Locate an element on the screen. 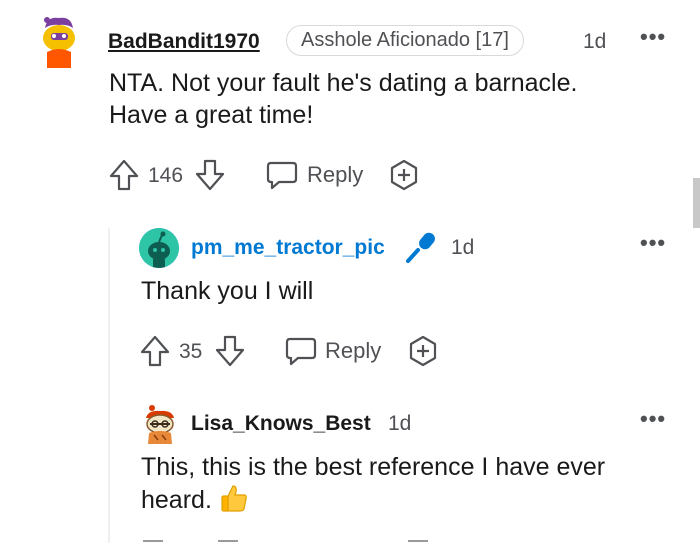 The height and width of the screenshot is (545, 700). thread-line is located at coordinates (109, 385).